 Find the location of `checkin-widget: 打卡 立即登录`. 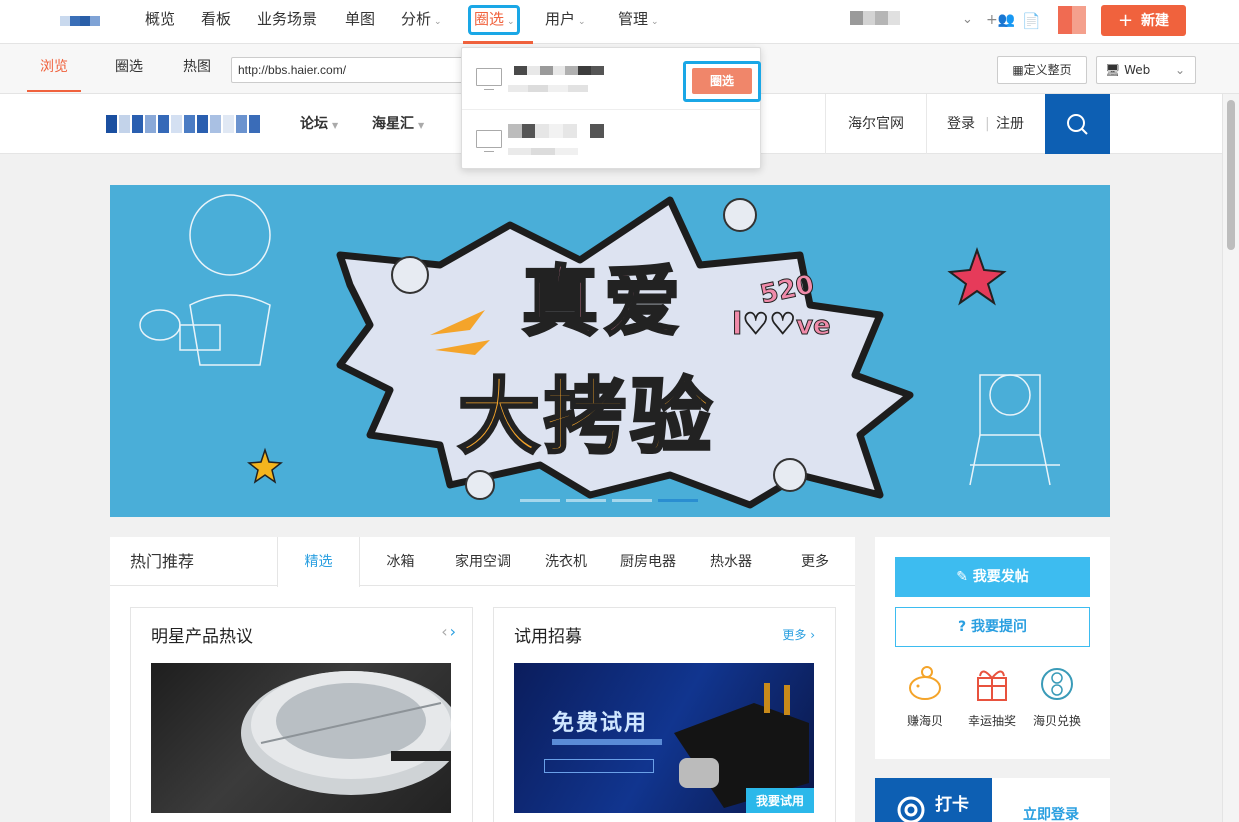

checkin-widget: 打卡 立即登录 is located at coordinates (992, 800).